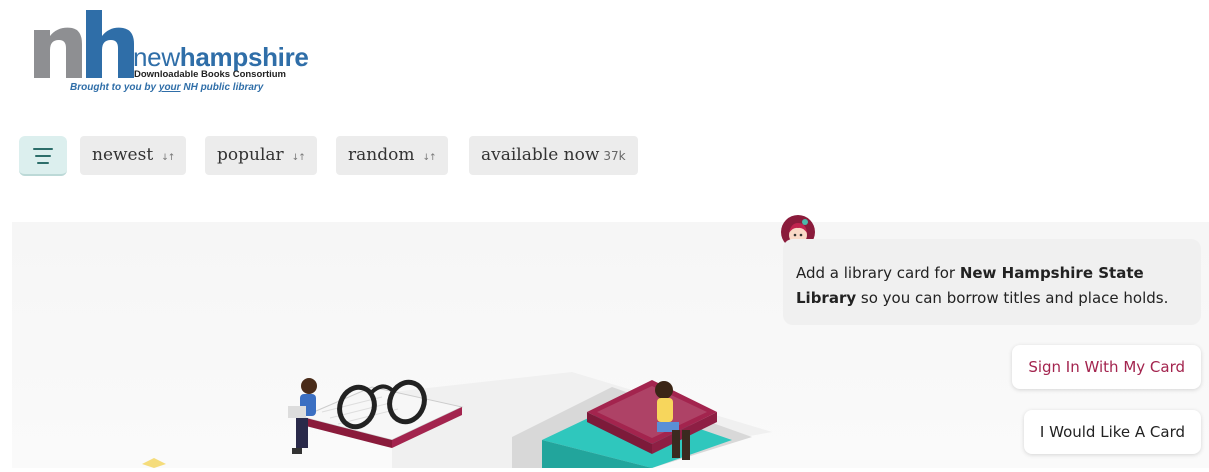  What do you see at coordinates (381, 155) in the screenshot?
I see `filter-label: random` at bounding box center [381, 155].